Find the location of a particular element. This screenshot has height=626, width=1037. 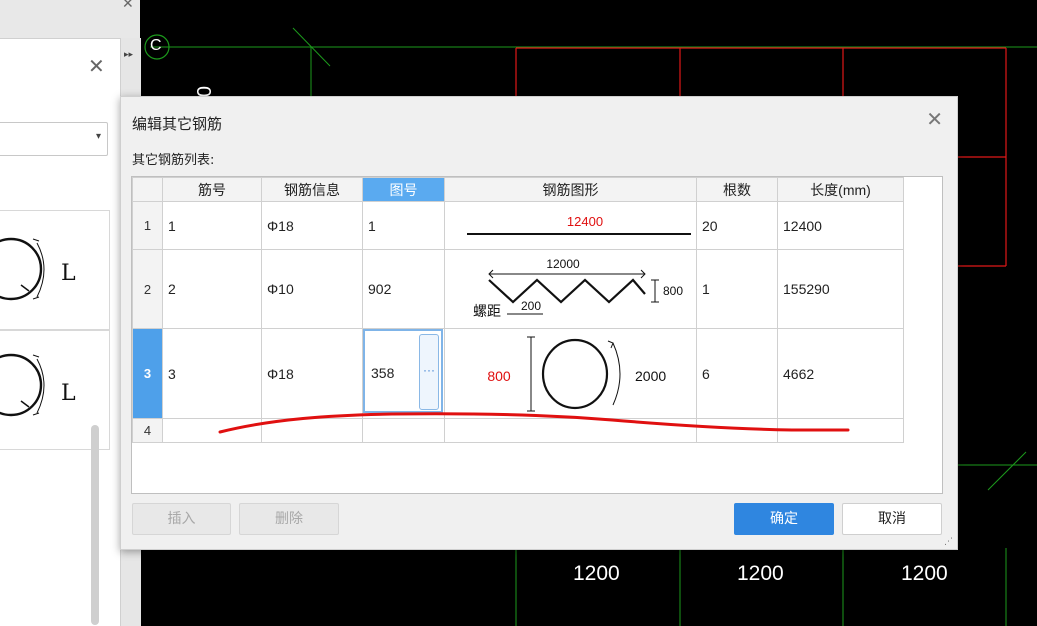

corner-cell is located at coordinates (147, 189).